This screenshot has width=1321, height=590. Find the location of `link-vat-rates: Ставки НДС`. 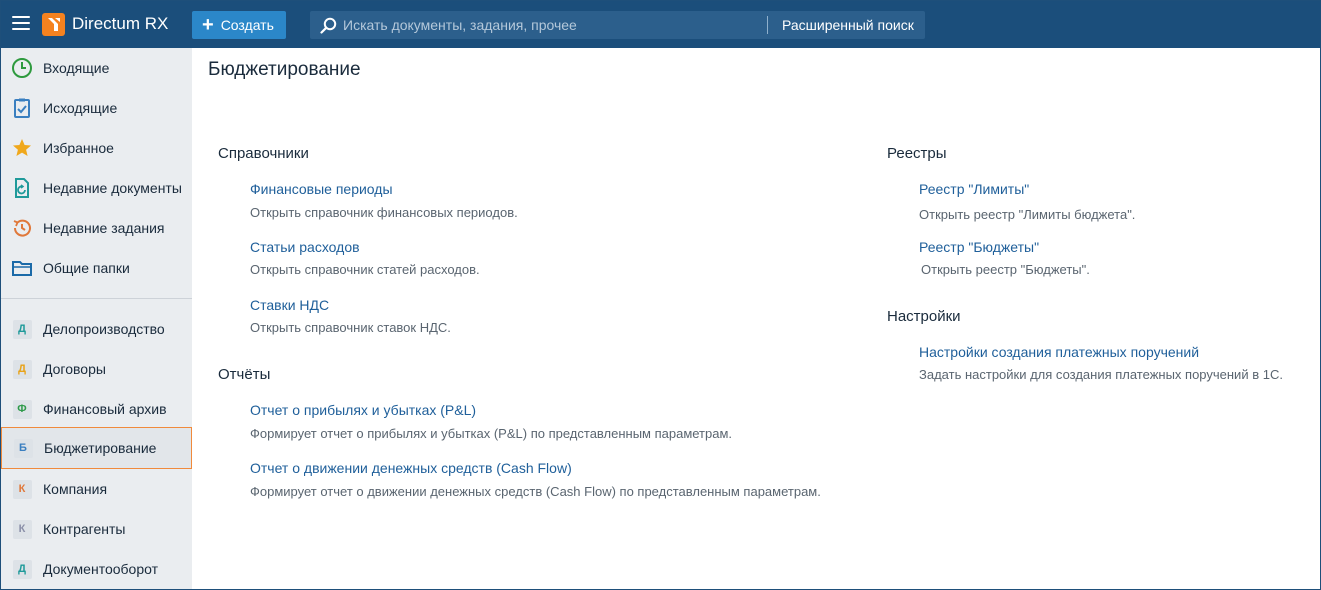

link-vat-rates: Ставки НДС is located at coordinates (289, 305).